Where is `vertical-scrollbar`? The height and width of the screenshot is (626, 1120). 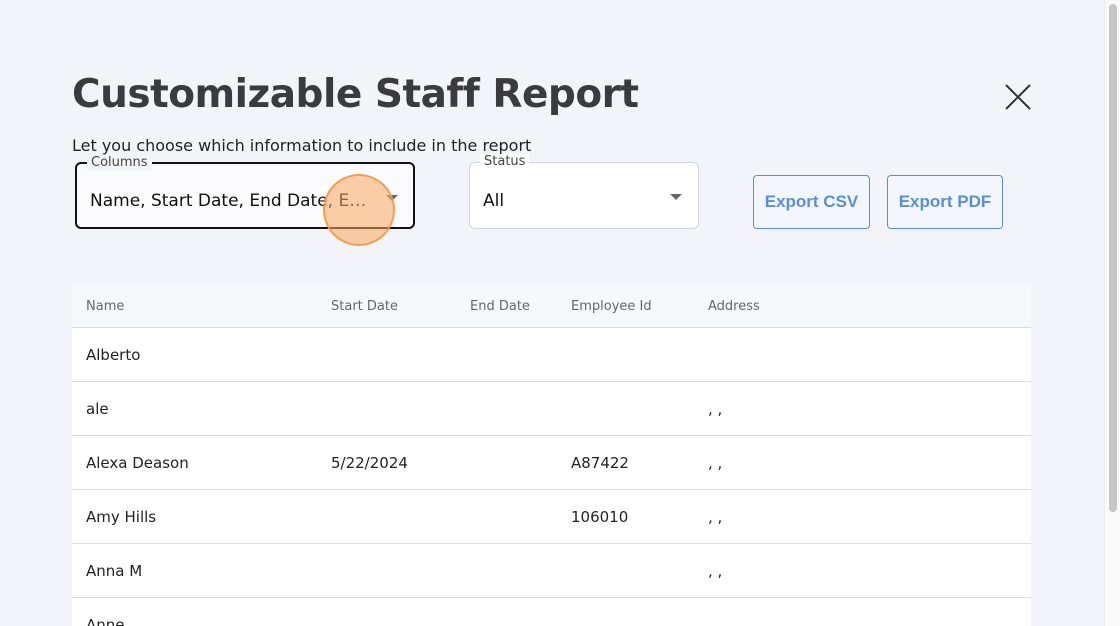
vertical-scrollbar is located at coordinates (1112, 313).